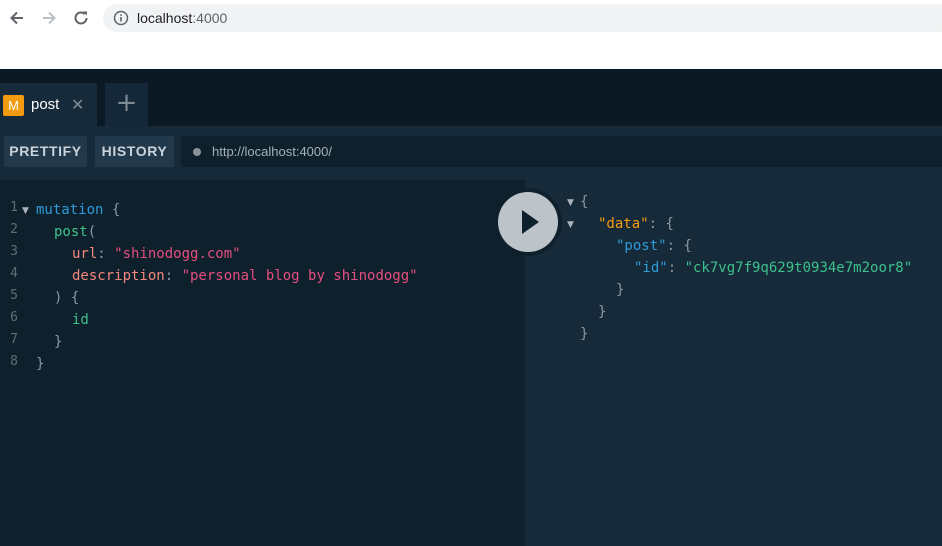 This screenshot has height=546, width=942. I want to click on result-line-7: }, so click(584, 334).